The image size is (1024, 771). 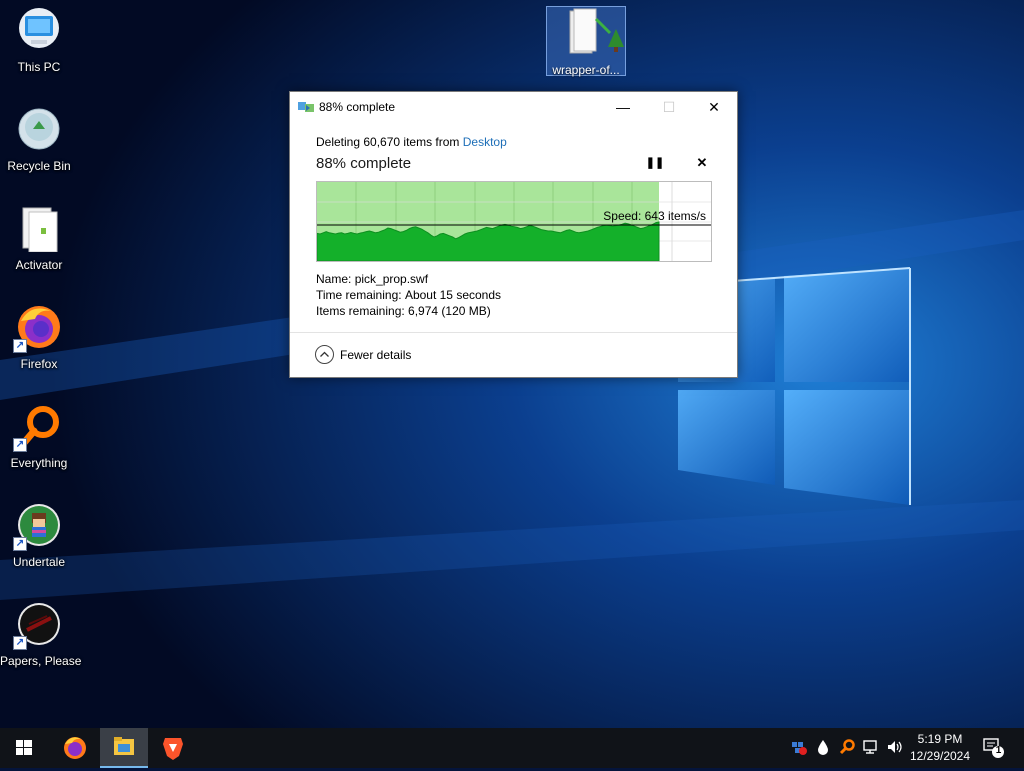 I want to click on action-center-button: 1, so click(x=1002, y=748).